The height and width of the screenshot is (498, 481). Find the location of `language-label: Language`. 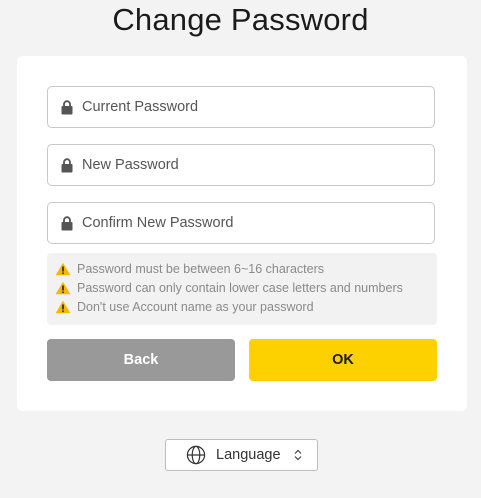

language-label: Language is located at coordinates (248, 455).